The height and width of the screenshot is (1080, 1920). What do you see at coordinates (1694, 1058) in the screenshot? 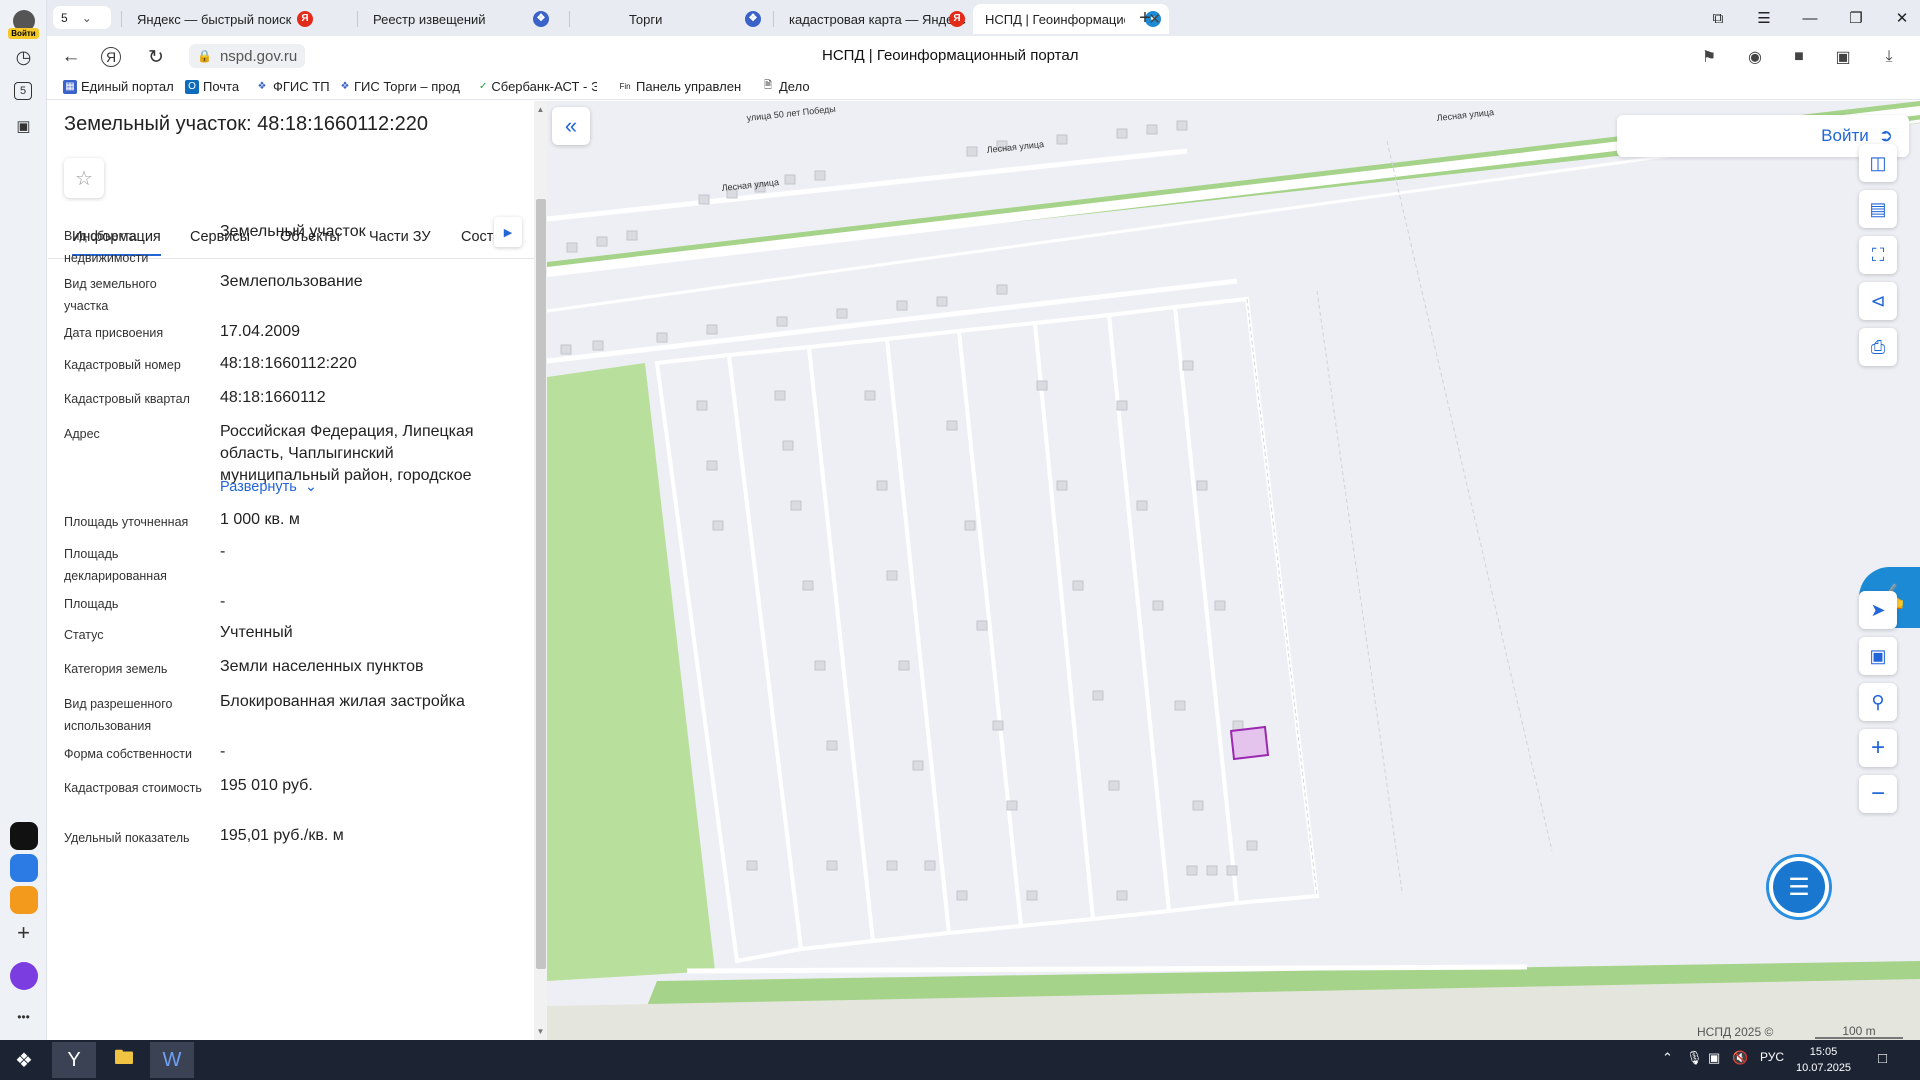
I see `mic-icon: 🎙` at bounding box center [1694, 1058].